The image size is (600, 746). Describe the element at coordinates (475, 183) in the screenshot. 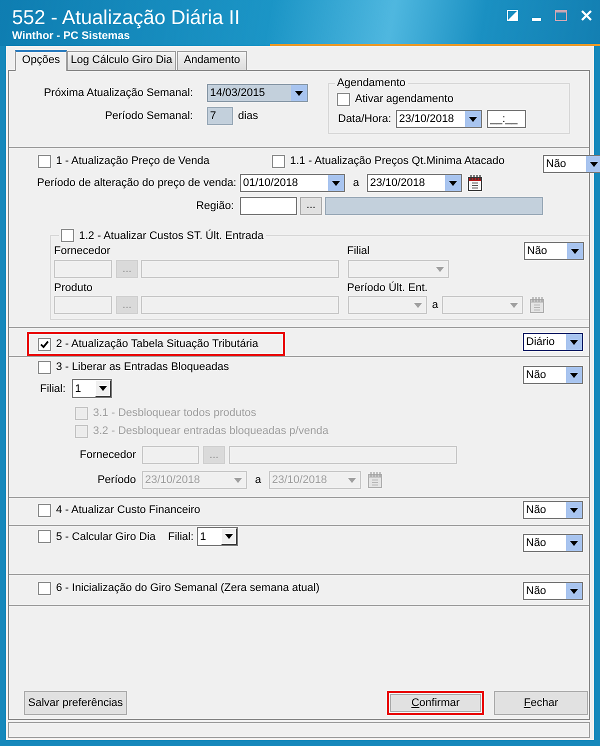

I see `calendar-icon` at that location.